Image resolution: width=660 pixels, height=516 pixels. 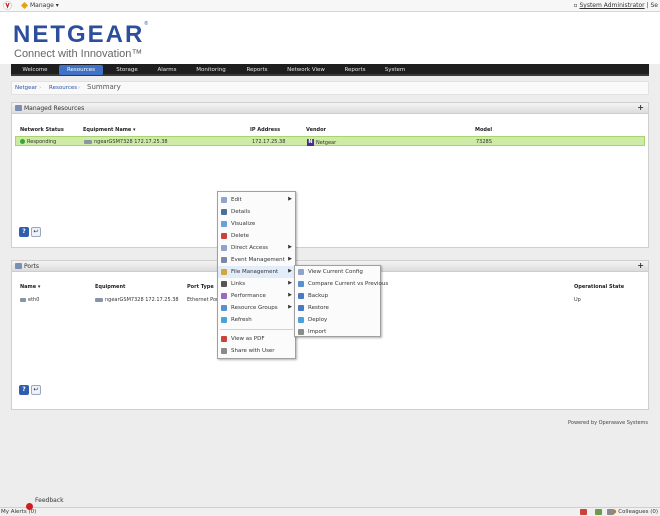 What do you see at coordinates (355, 70) in the screenshot?
I see `tab-reports-2: Reports` at bounding box center [355, 70].